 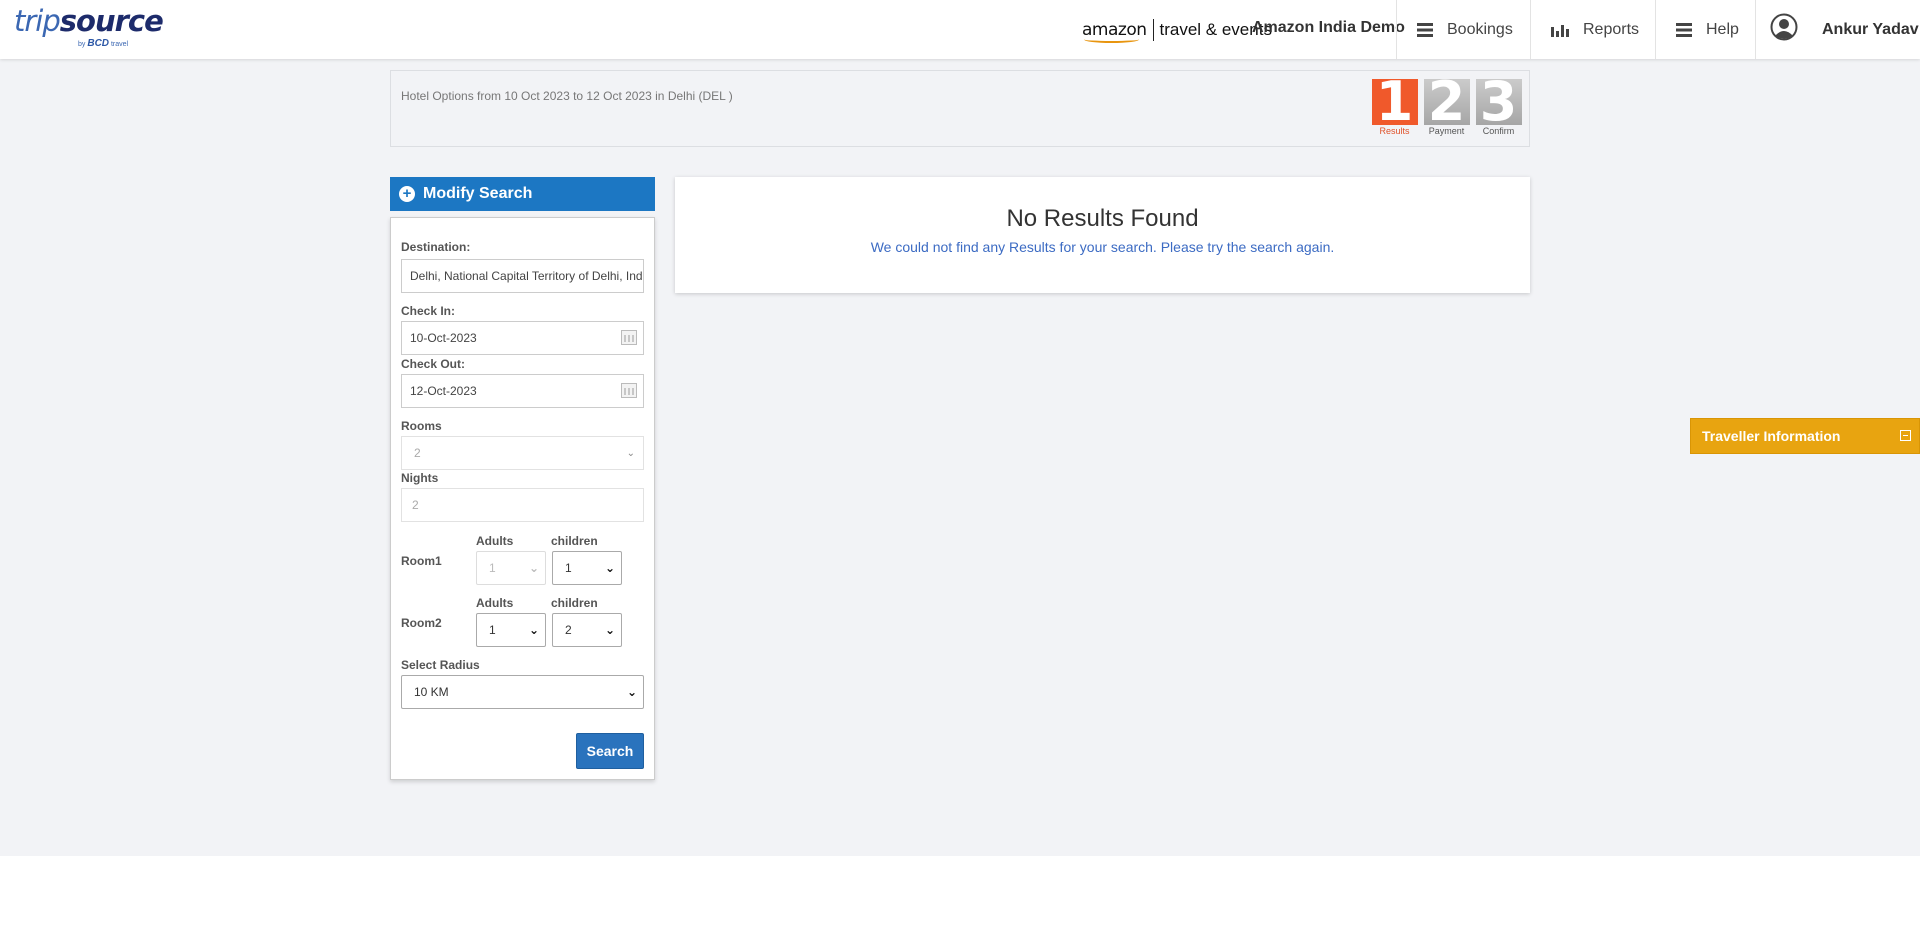 I want to click on tripsource-logo: tripsource by BCD travel, so click(x=89, y=28).